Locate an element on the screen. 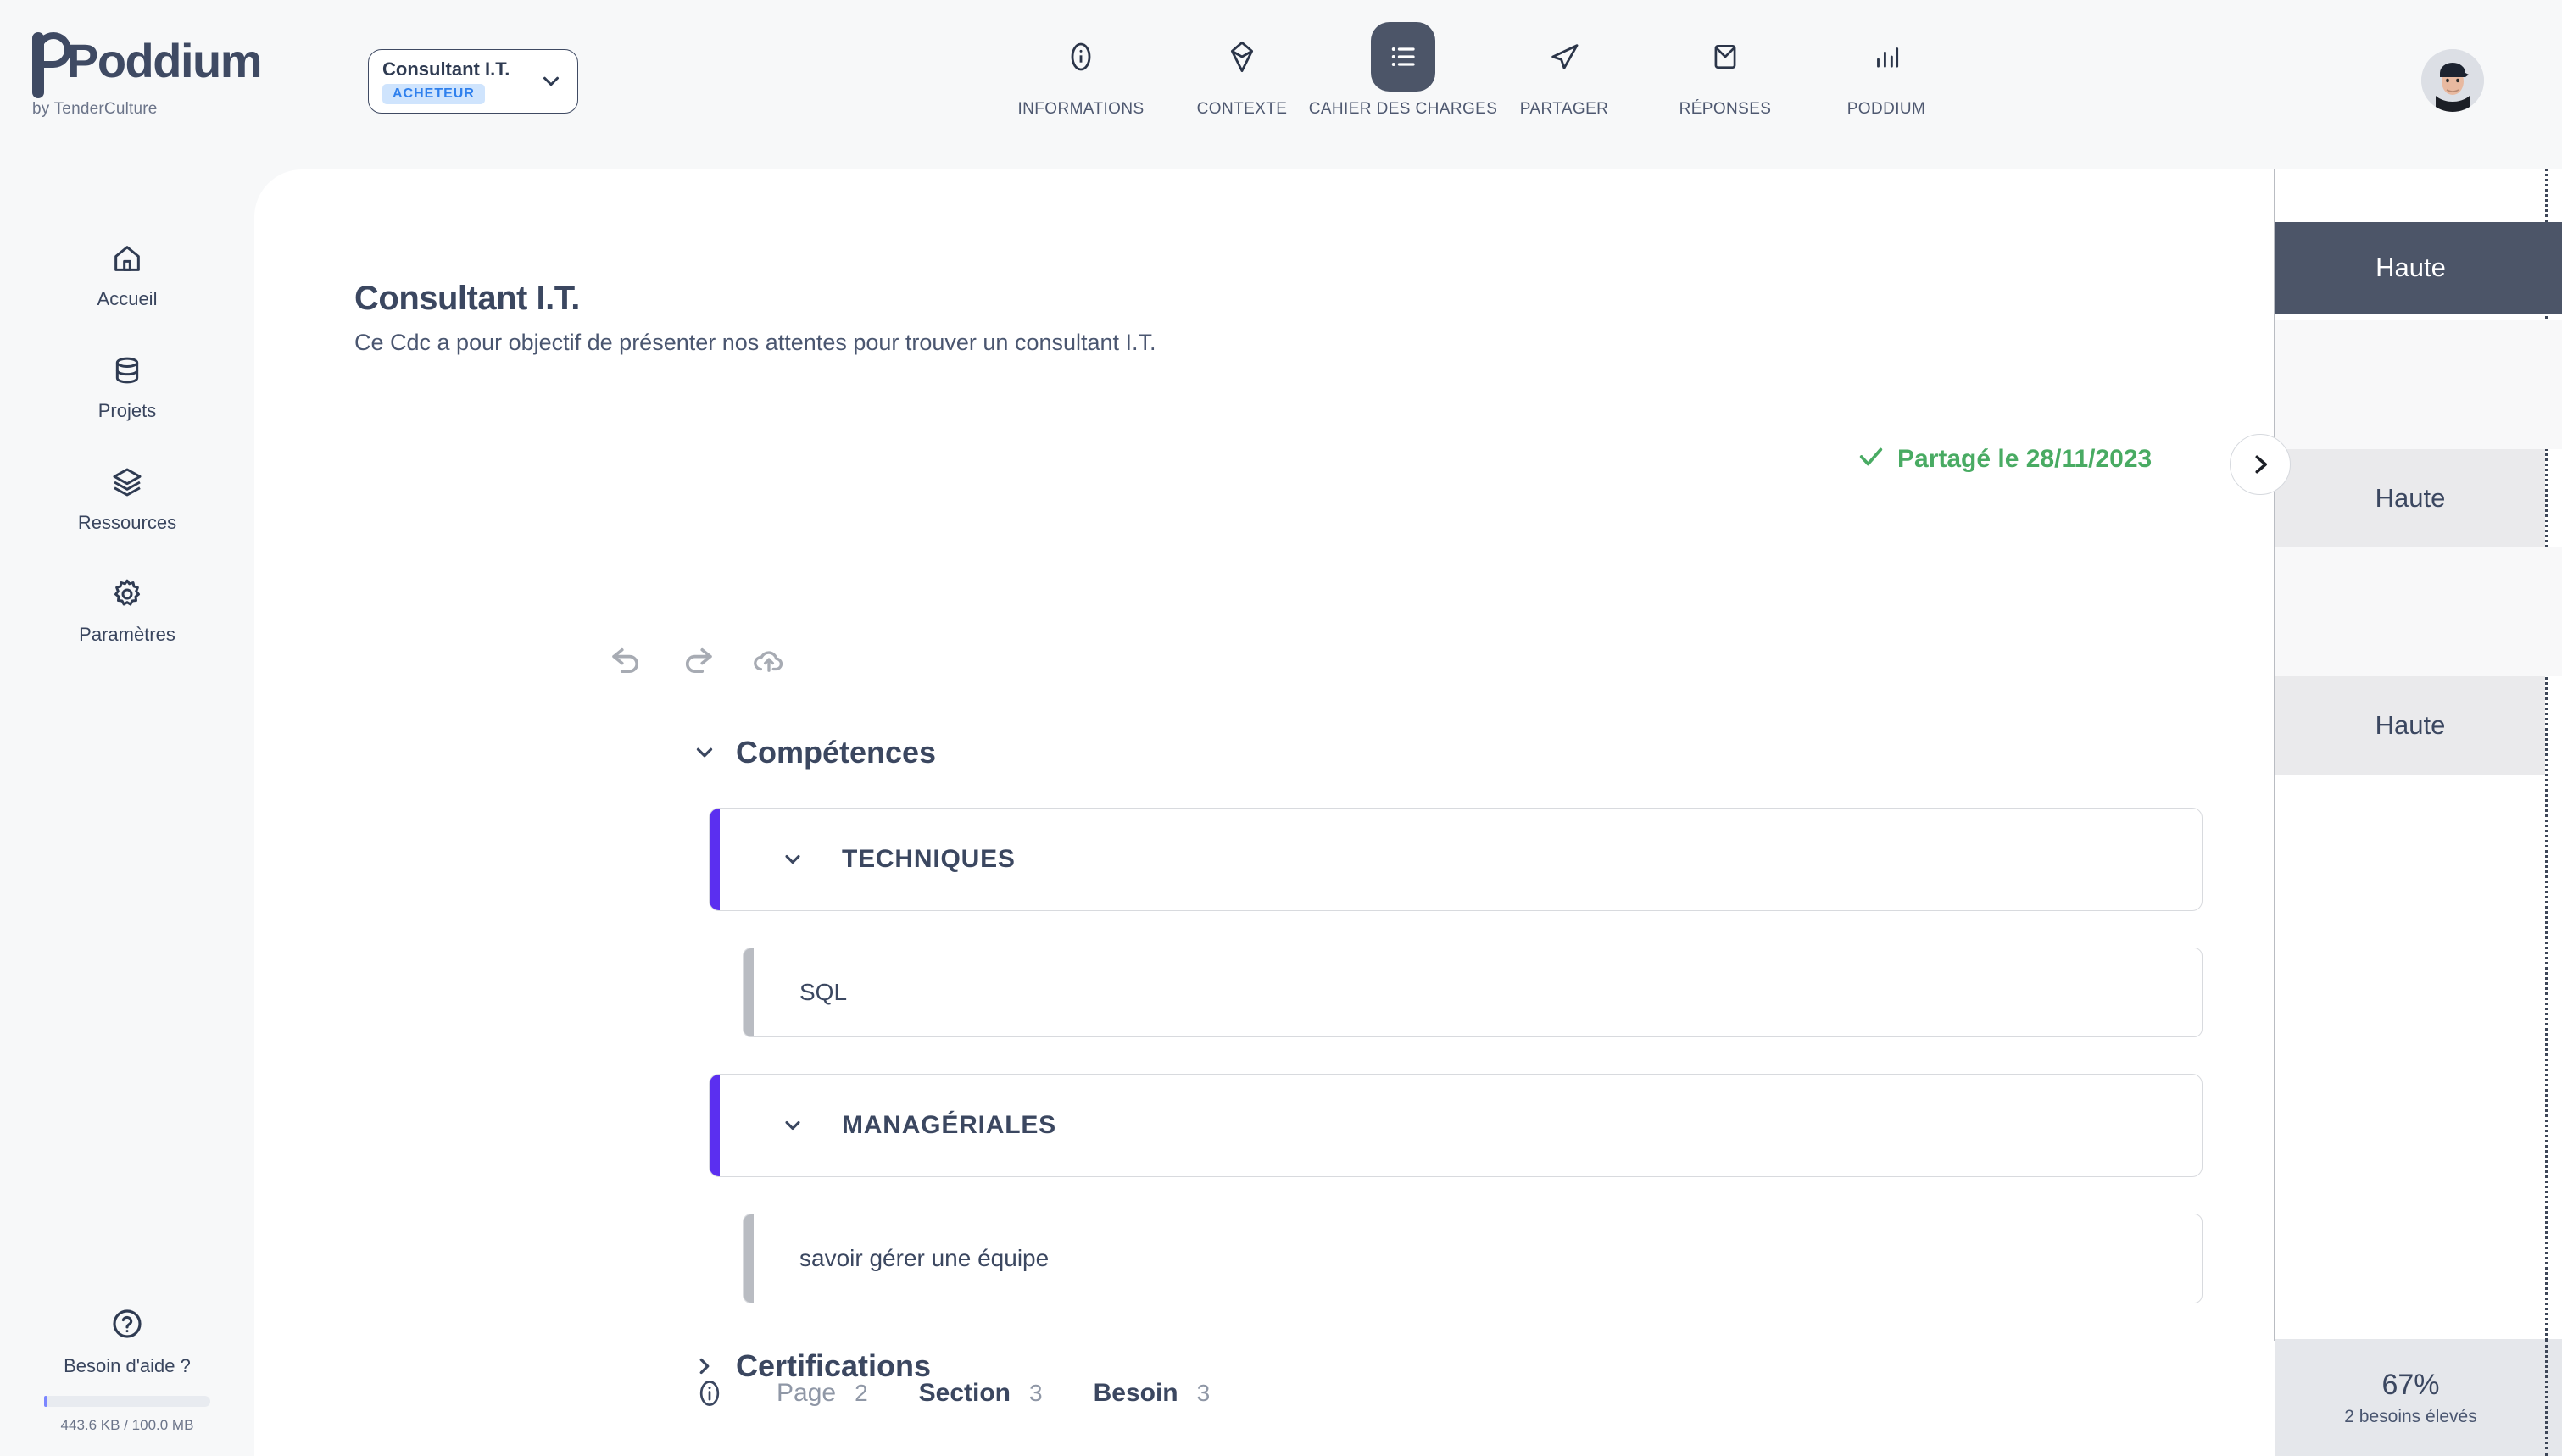 Image resolution: width=2562 pixels, height=1456 pixels. home-icon is located at coordinates (127, 258).